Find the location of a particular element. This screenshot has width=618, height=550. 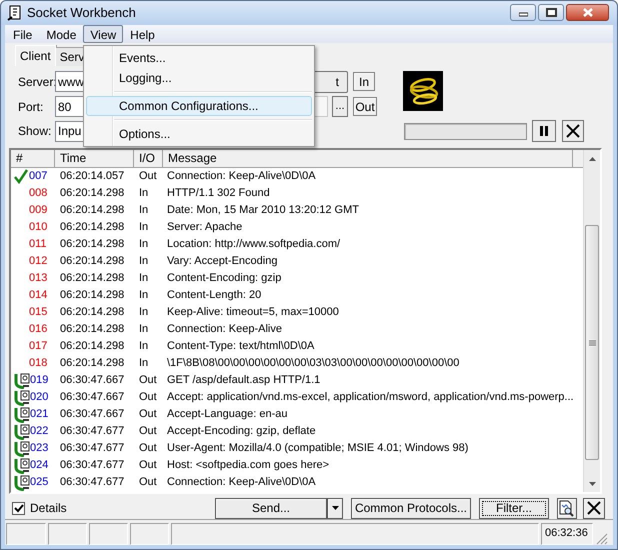

server-label: Server: is located at coordinates (36, 82).